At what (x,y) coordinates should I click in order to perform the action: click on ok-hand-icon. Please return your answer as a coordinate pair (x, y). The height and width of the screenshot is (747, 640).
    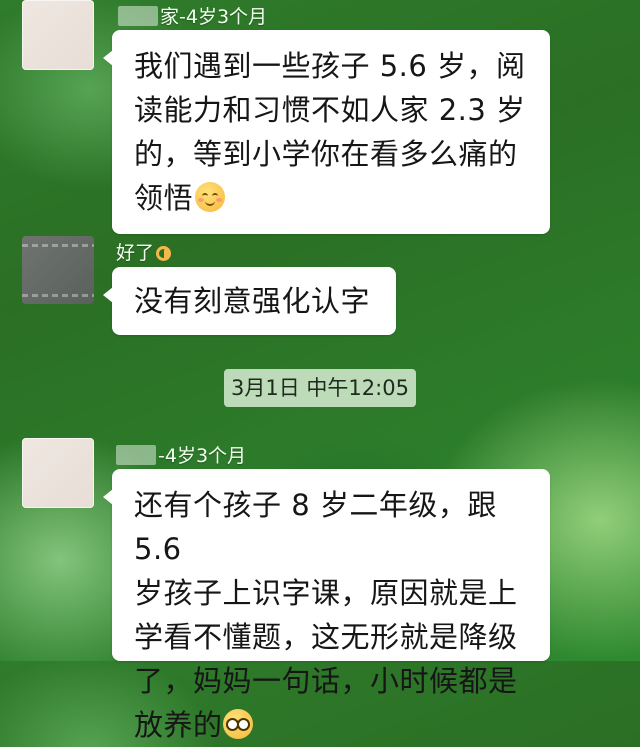
    Looking at the image, I should click on (163, 253).